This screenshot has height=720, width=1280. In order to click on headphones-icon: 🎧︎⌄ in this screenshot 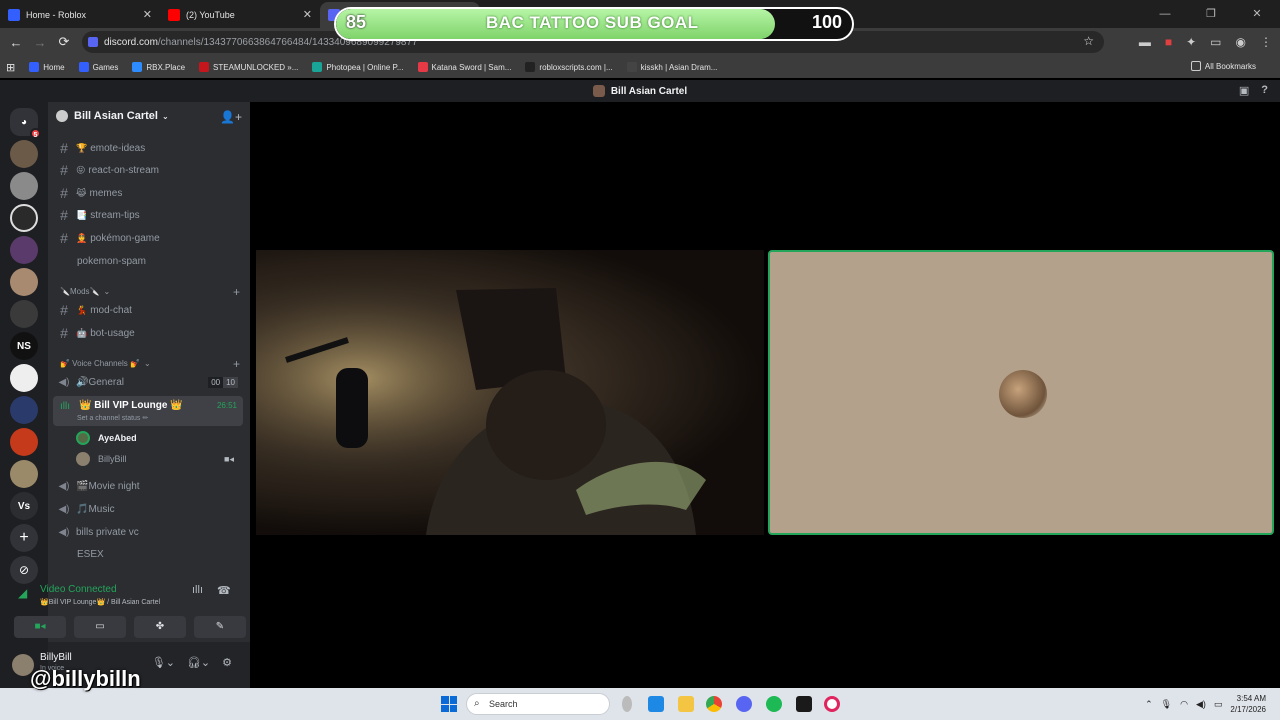, I will do `click(198, 662)`.